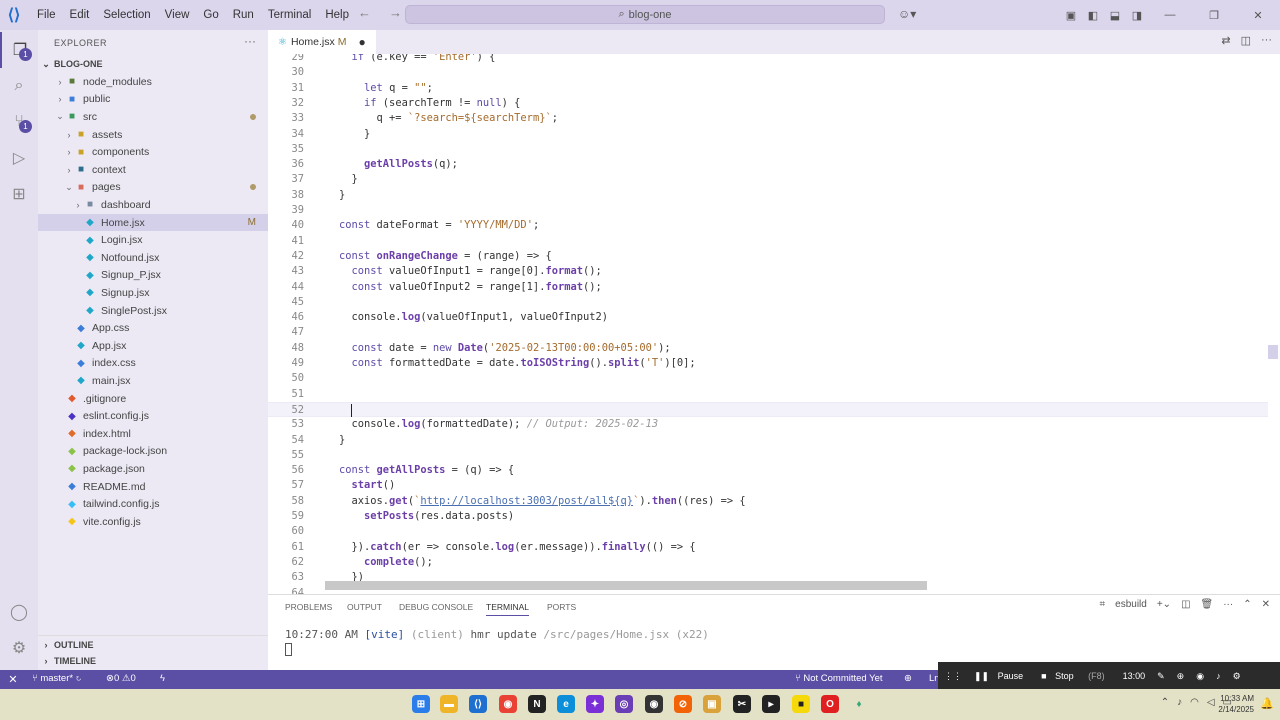  What do you see at coordinates (436, 607) in the screenshot?
I see `panel-tab-debug-console: DEBUG CONSOLE` at bounding box center [436, 607].